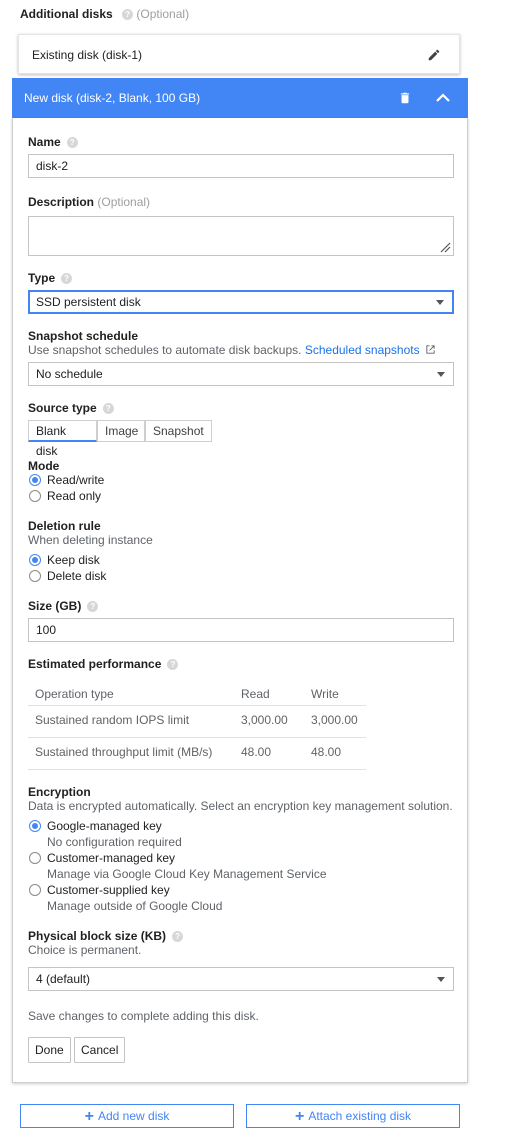  What do you see at coordinates (241, 302) in the screenshot?
I see `type-select: SSD persistent disk` at bounding box center [241, 302].